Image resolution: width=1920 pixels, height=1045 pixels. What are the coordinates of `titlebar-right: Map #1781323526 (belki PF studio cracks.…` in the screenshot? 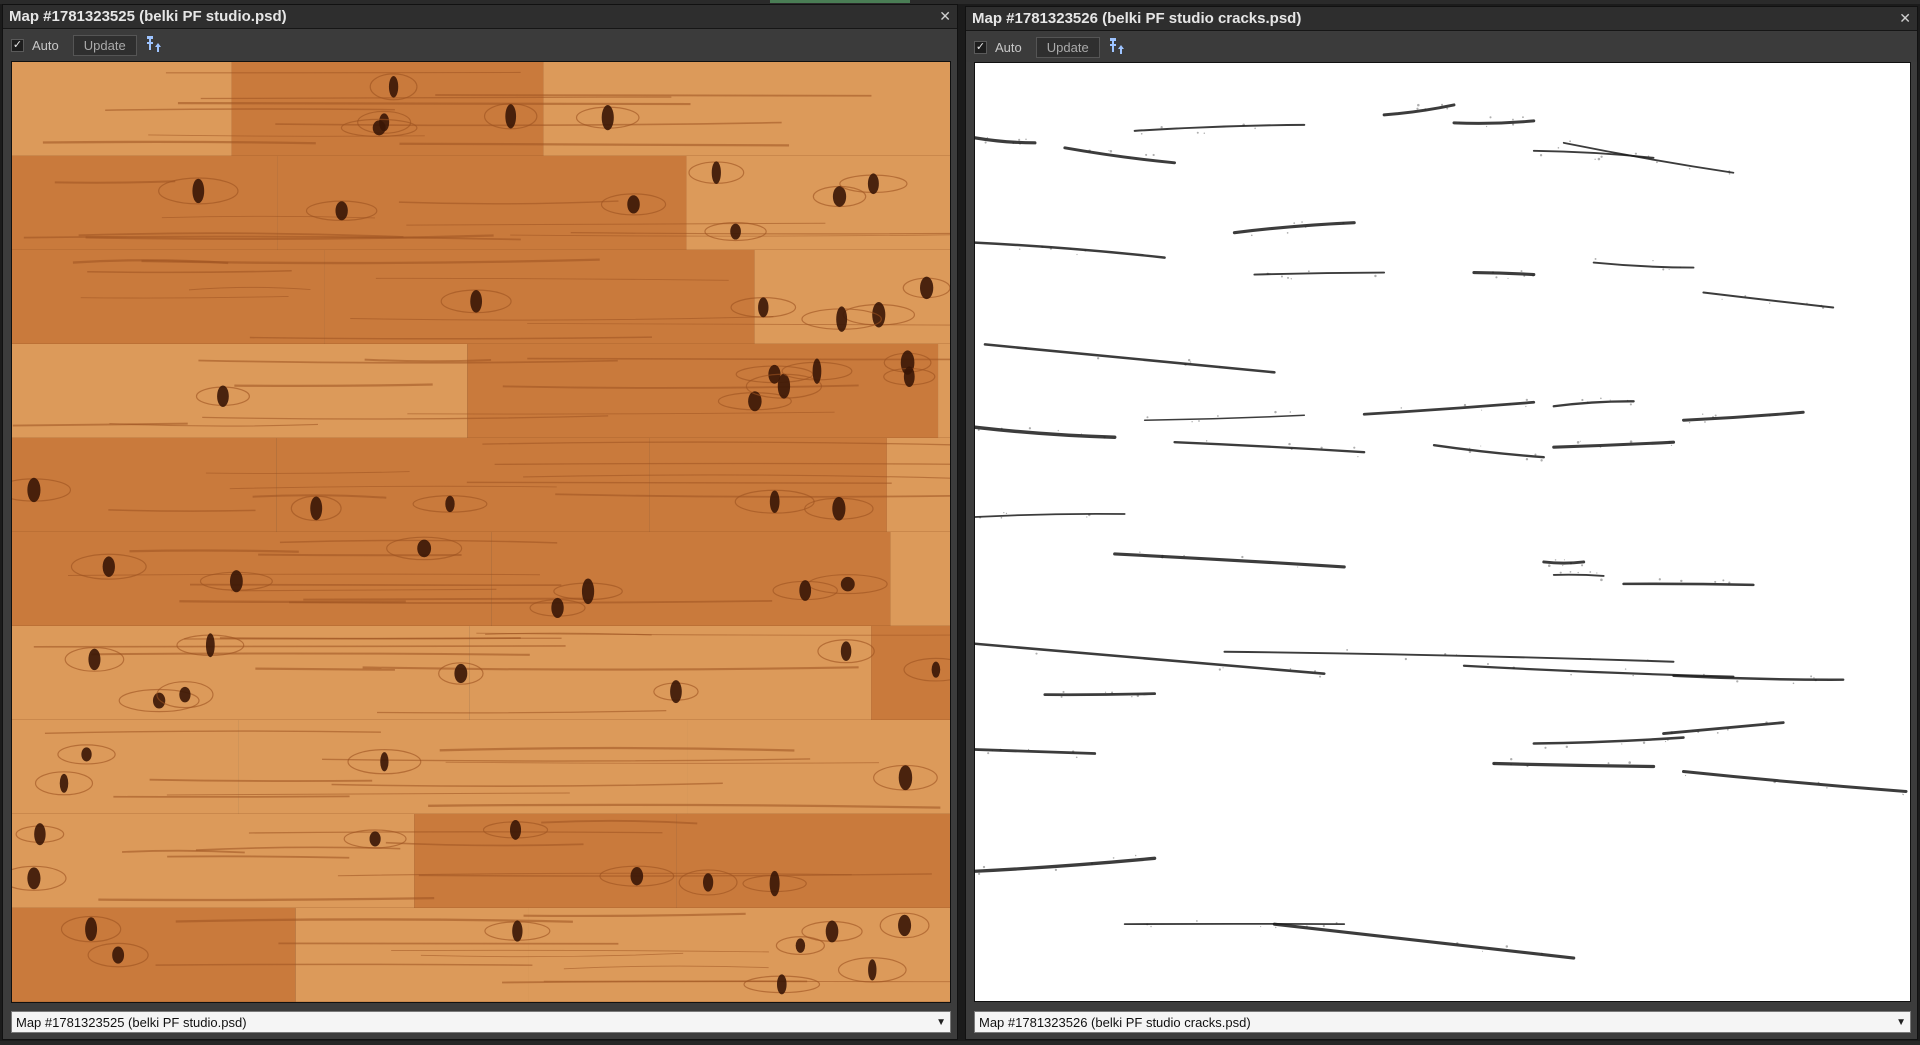 It's located at (1441, 19).